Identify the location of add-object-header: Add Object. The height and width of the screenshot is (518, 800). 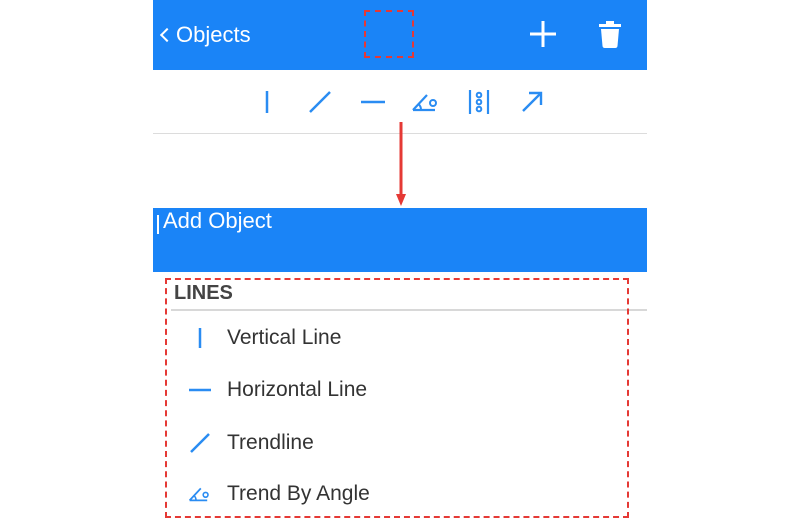
(400, 240).